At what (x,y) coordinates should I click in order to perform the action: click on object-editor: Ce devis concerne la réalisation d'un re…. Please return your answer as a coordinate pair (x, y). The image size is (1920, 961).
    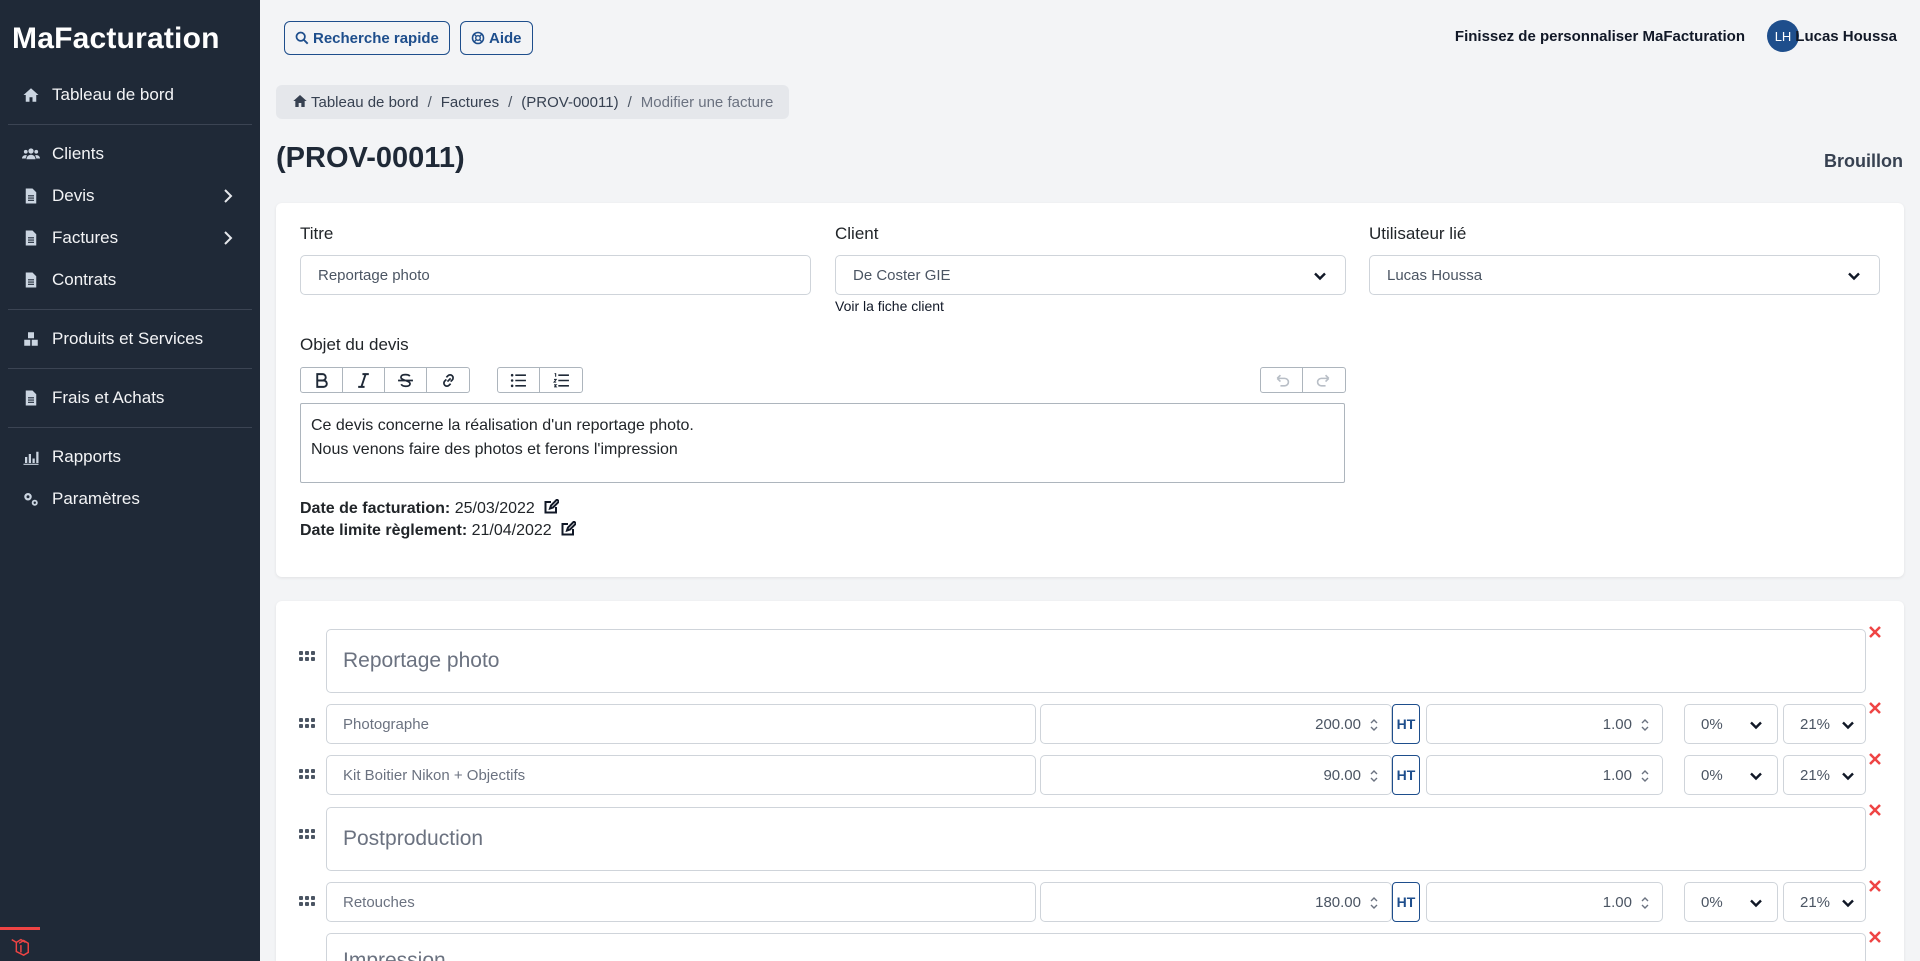
    Looking at the image, I should click on (822, 443).